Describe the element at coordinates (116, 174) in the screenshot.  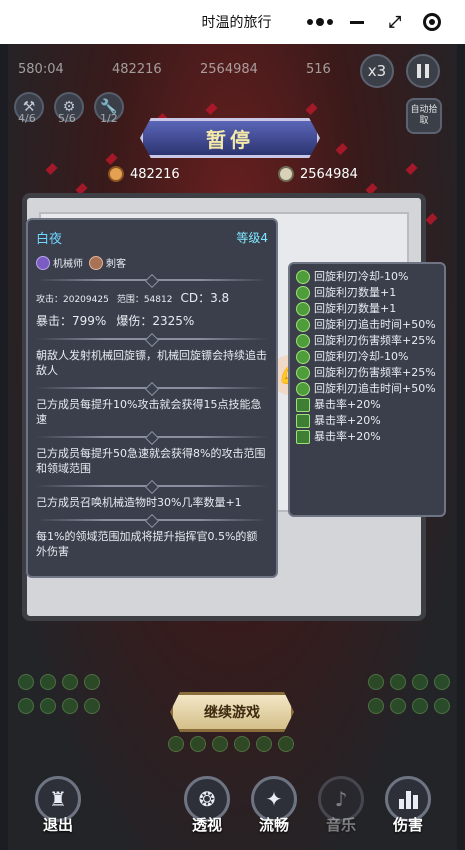
I see `coin-icon` at that location.